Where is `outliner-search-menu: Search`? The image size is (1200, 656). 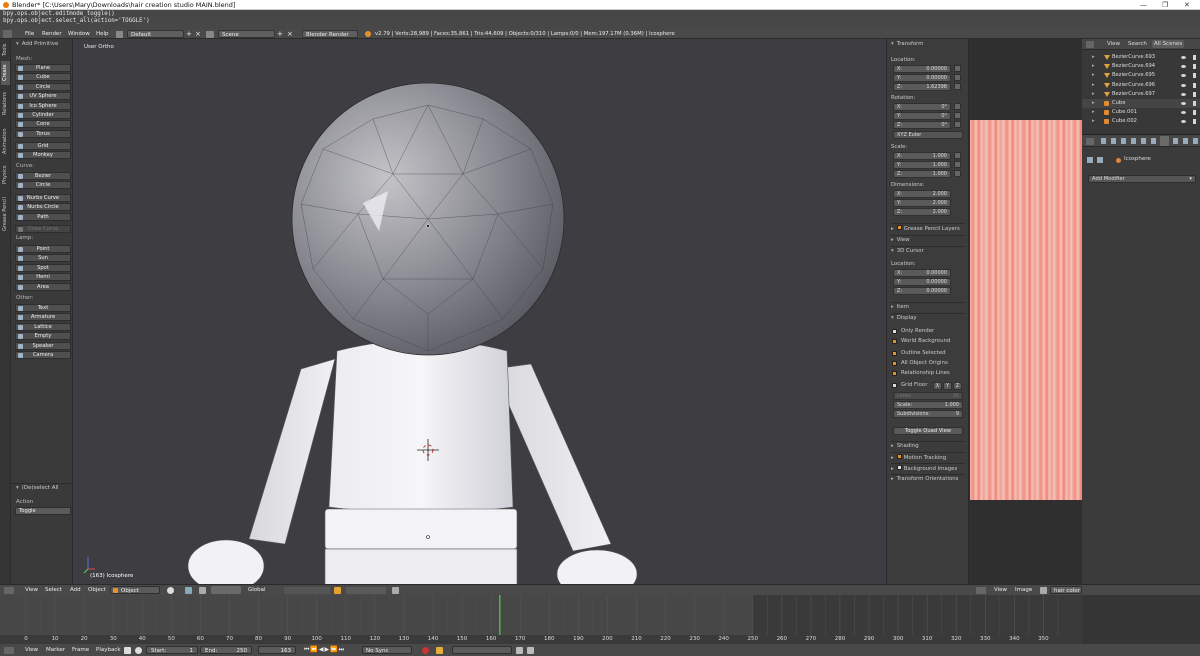
outliner-search-menu: Search is located at coordinates (1137, 44).